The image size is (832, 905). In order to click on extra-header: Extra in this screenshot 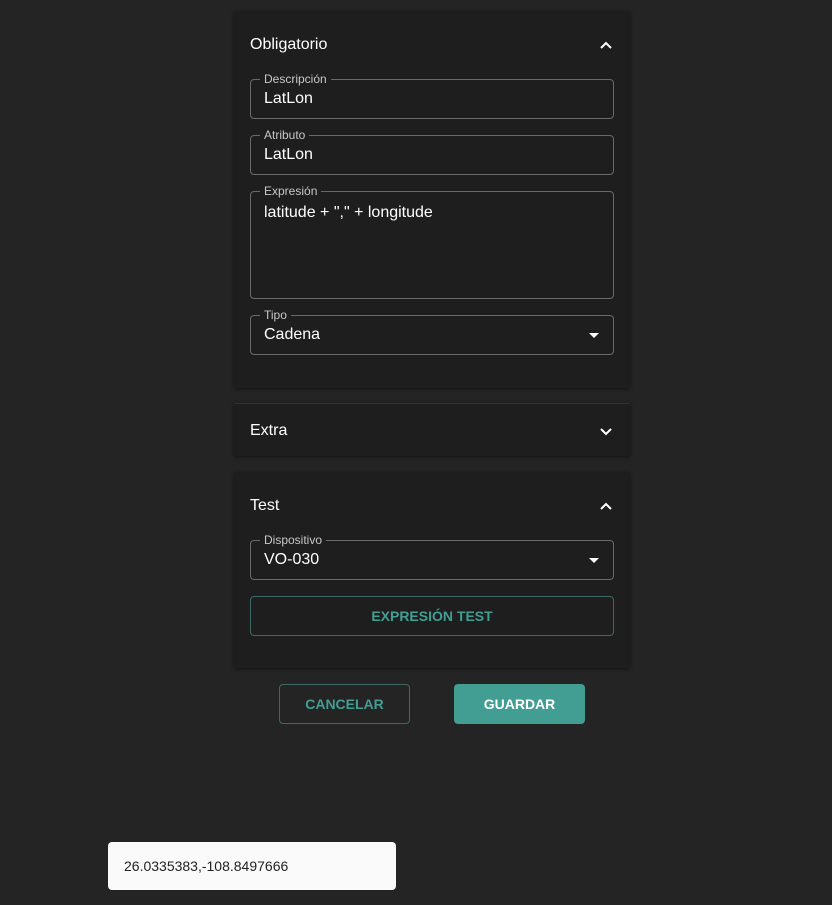, I will do `click(432, 430)`.